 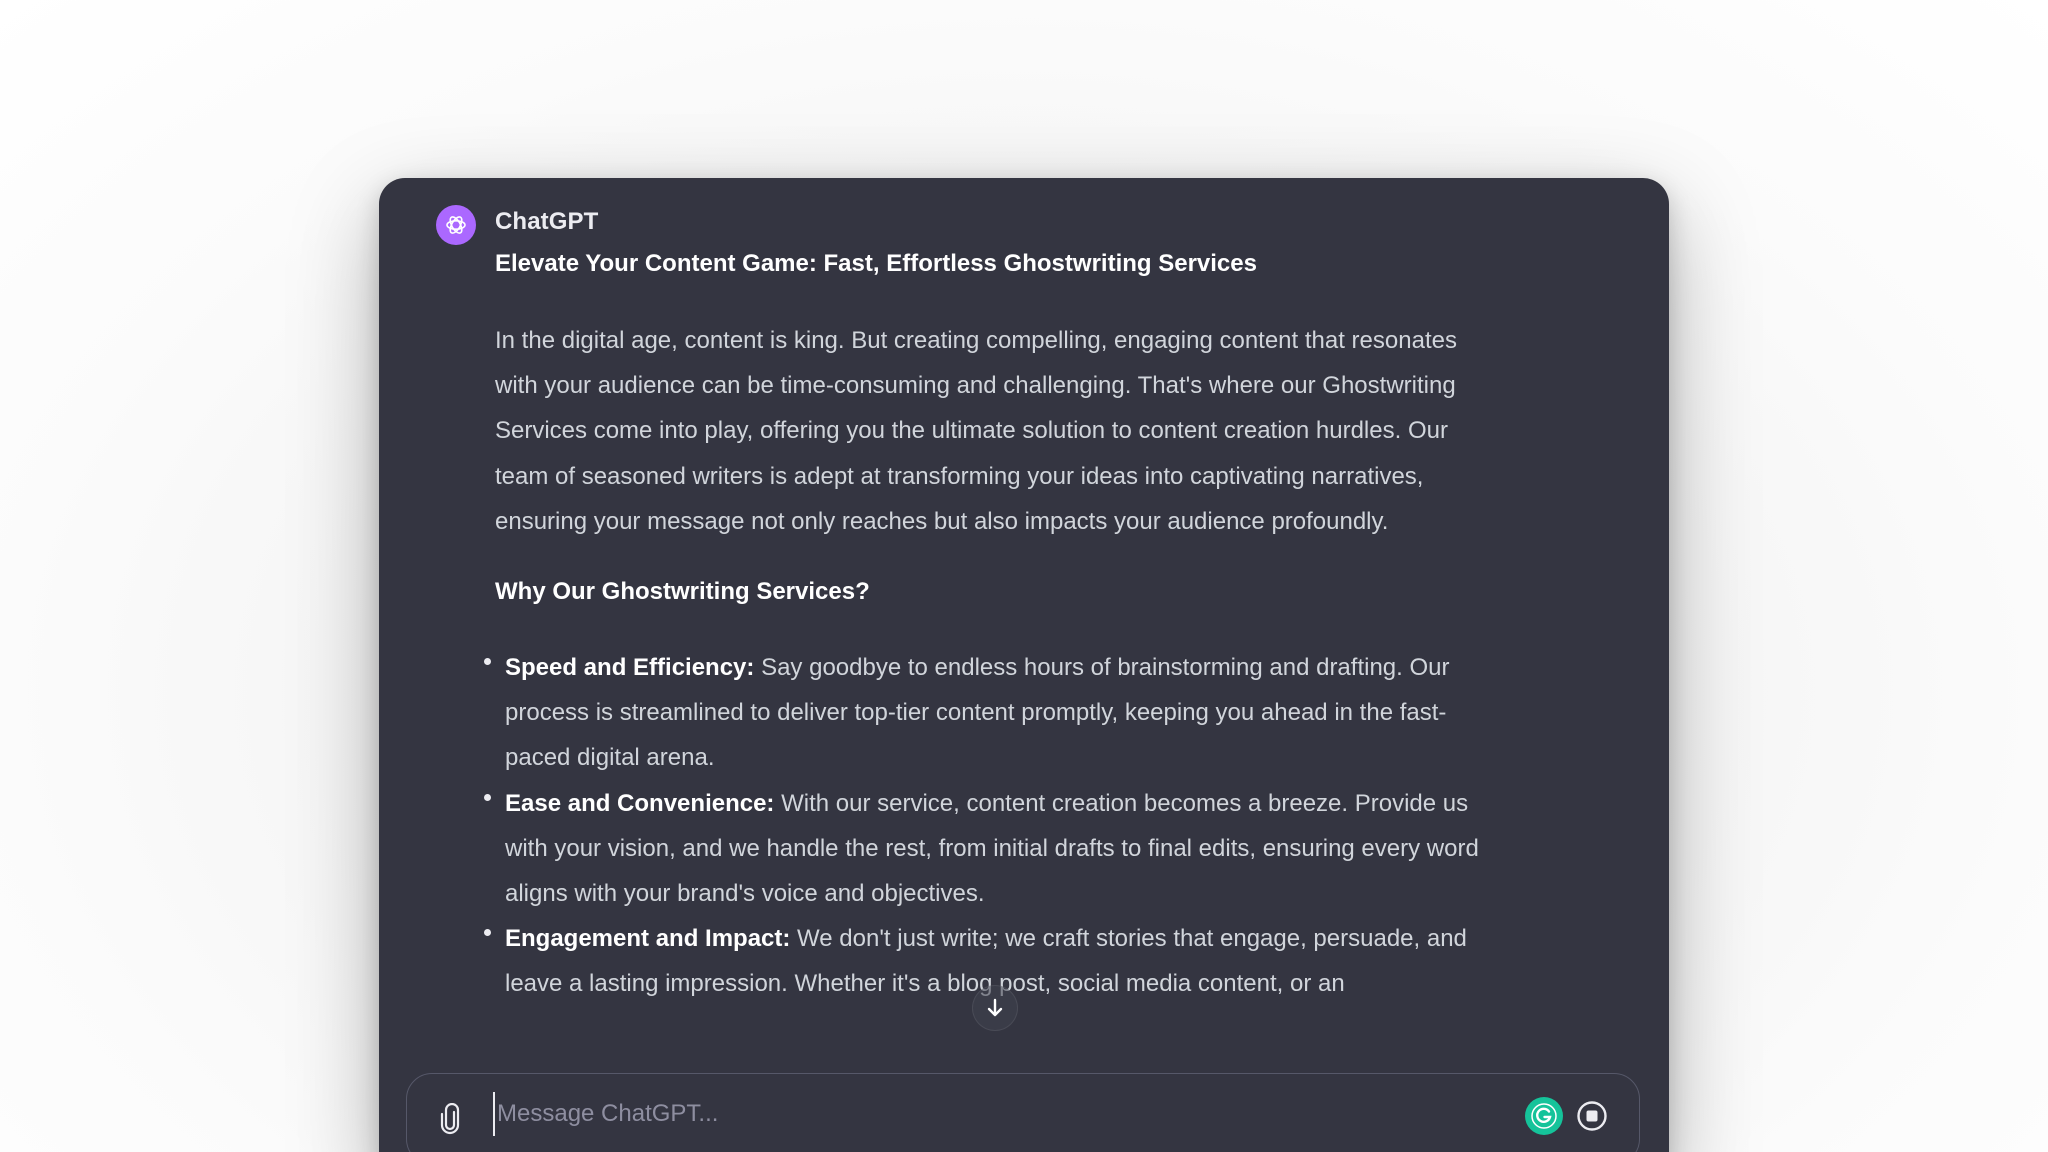 I want to click on grammarly-button, so click(x=1544, y=1116).